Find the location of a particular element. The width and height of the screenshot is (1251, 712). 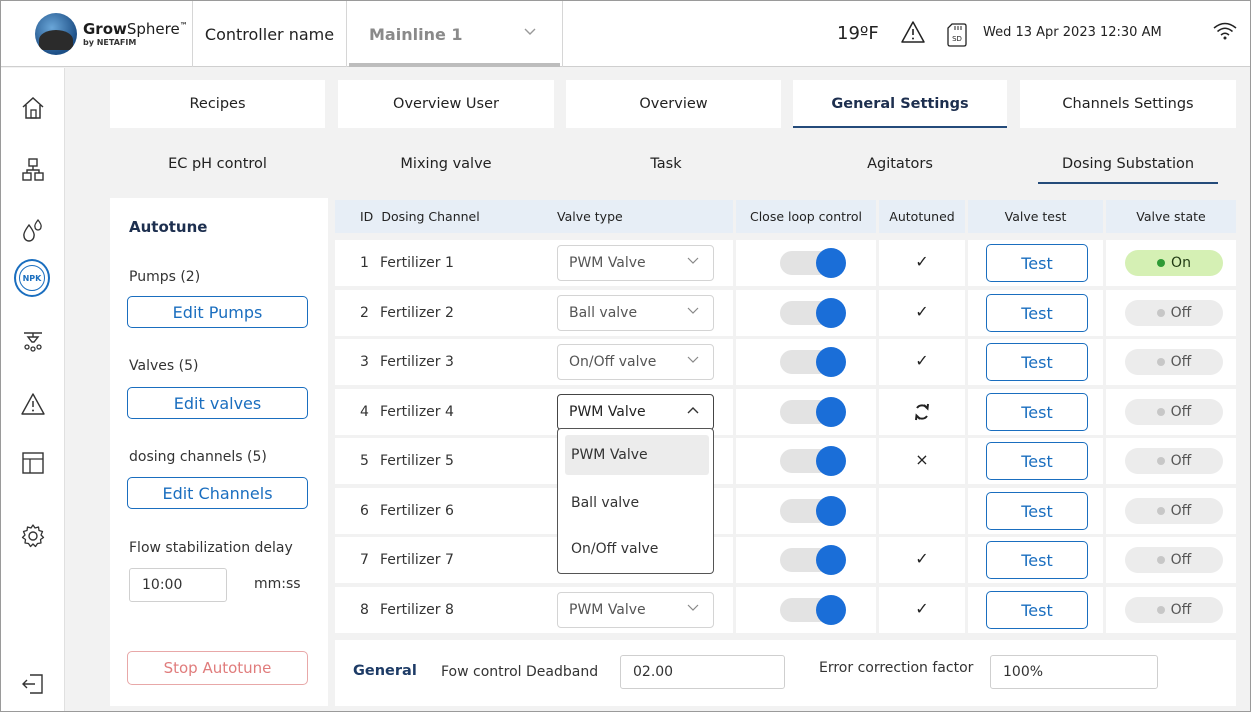

sidebar: NPK is located at coordinates (33, 389).